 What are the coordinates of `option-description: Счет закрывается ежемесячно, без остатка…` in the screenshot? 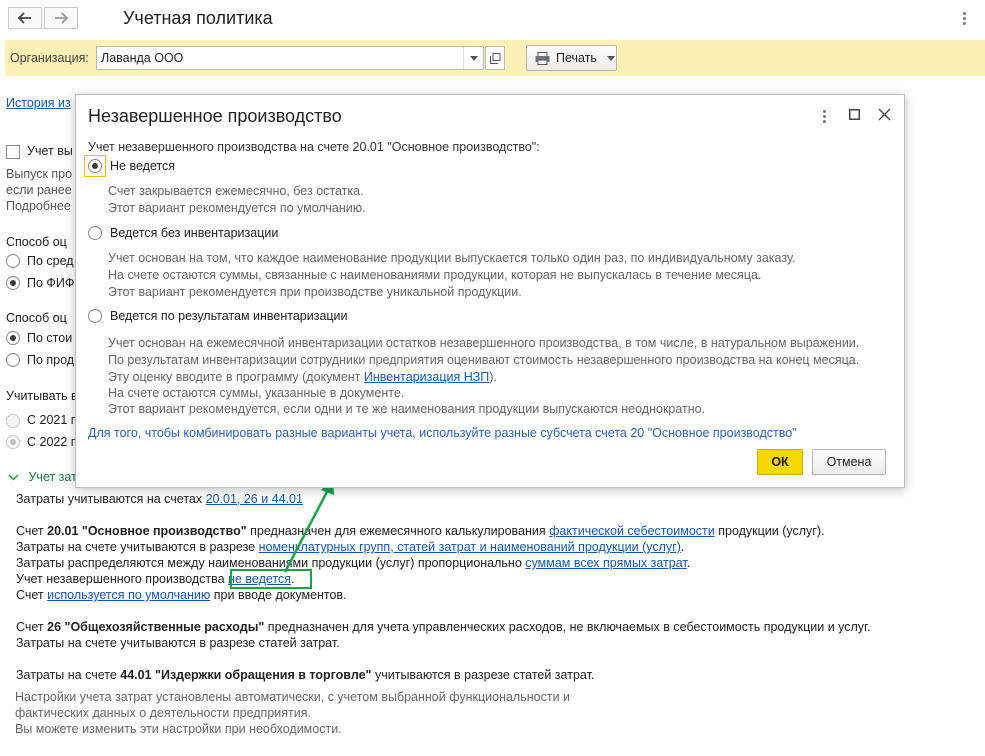 It's located at (236, 191).